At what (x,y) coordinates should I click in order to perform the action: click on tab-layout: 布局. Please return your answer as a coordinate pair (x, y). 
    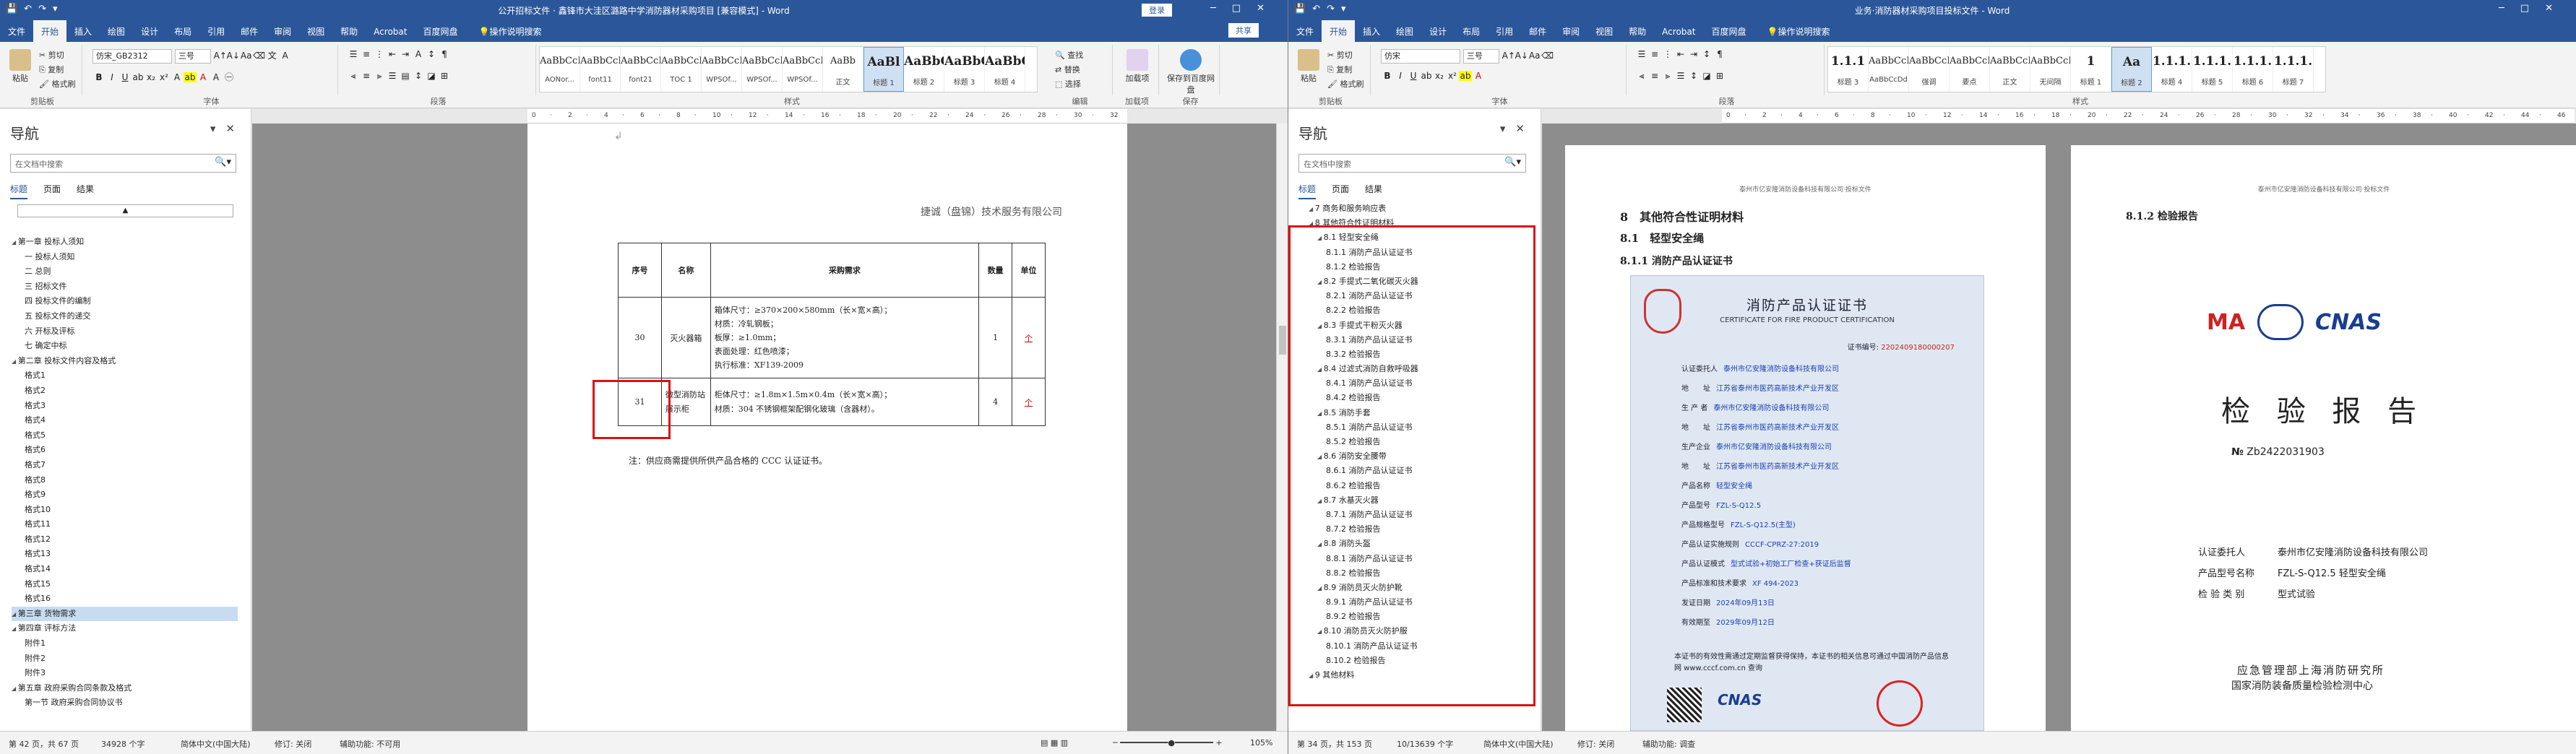
    Looking at the image, I should click on (182, 31).